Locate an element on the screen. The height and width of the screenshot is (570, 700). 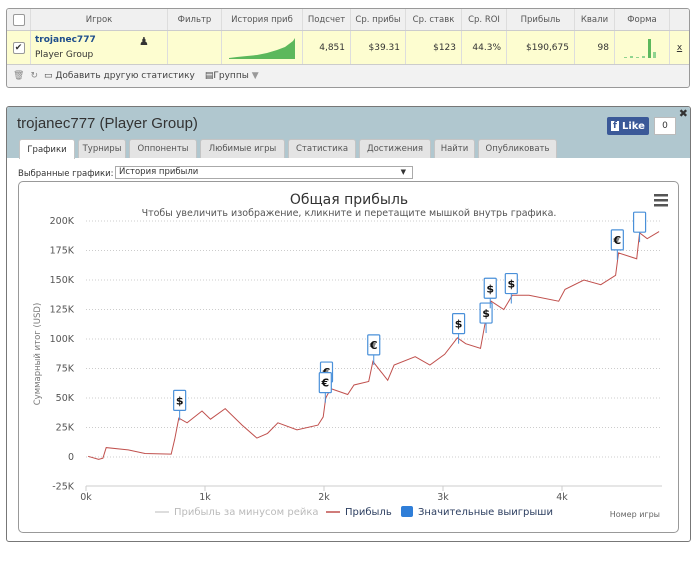
col-profit-history: История приб is located at coordinates (262, 19).